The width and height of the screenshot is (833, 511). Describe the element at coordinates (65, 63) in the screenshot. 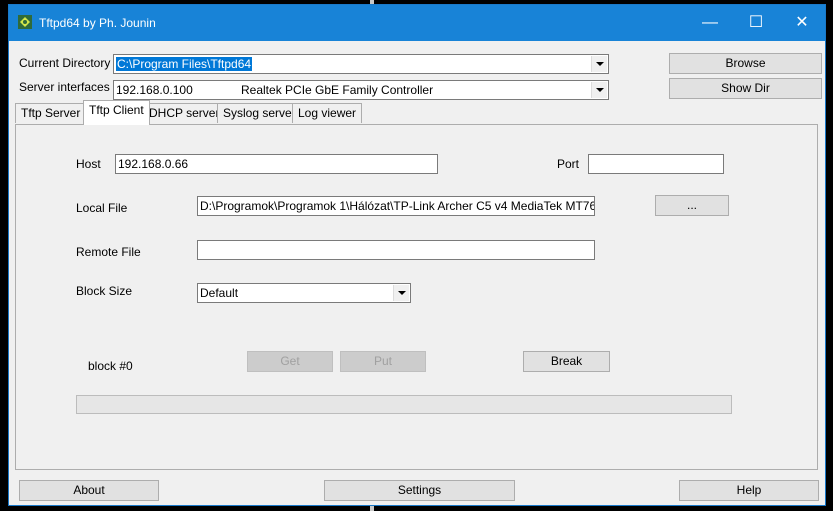

I see `current-directory-label: Current Directory` at that location.